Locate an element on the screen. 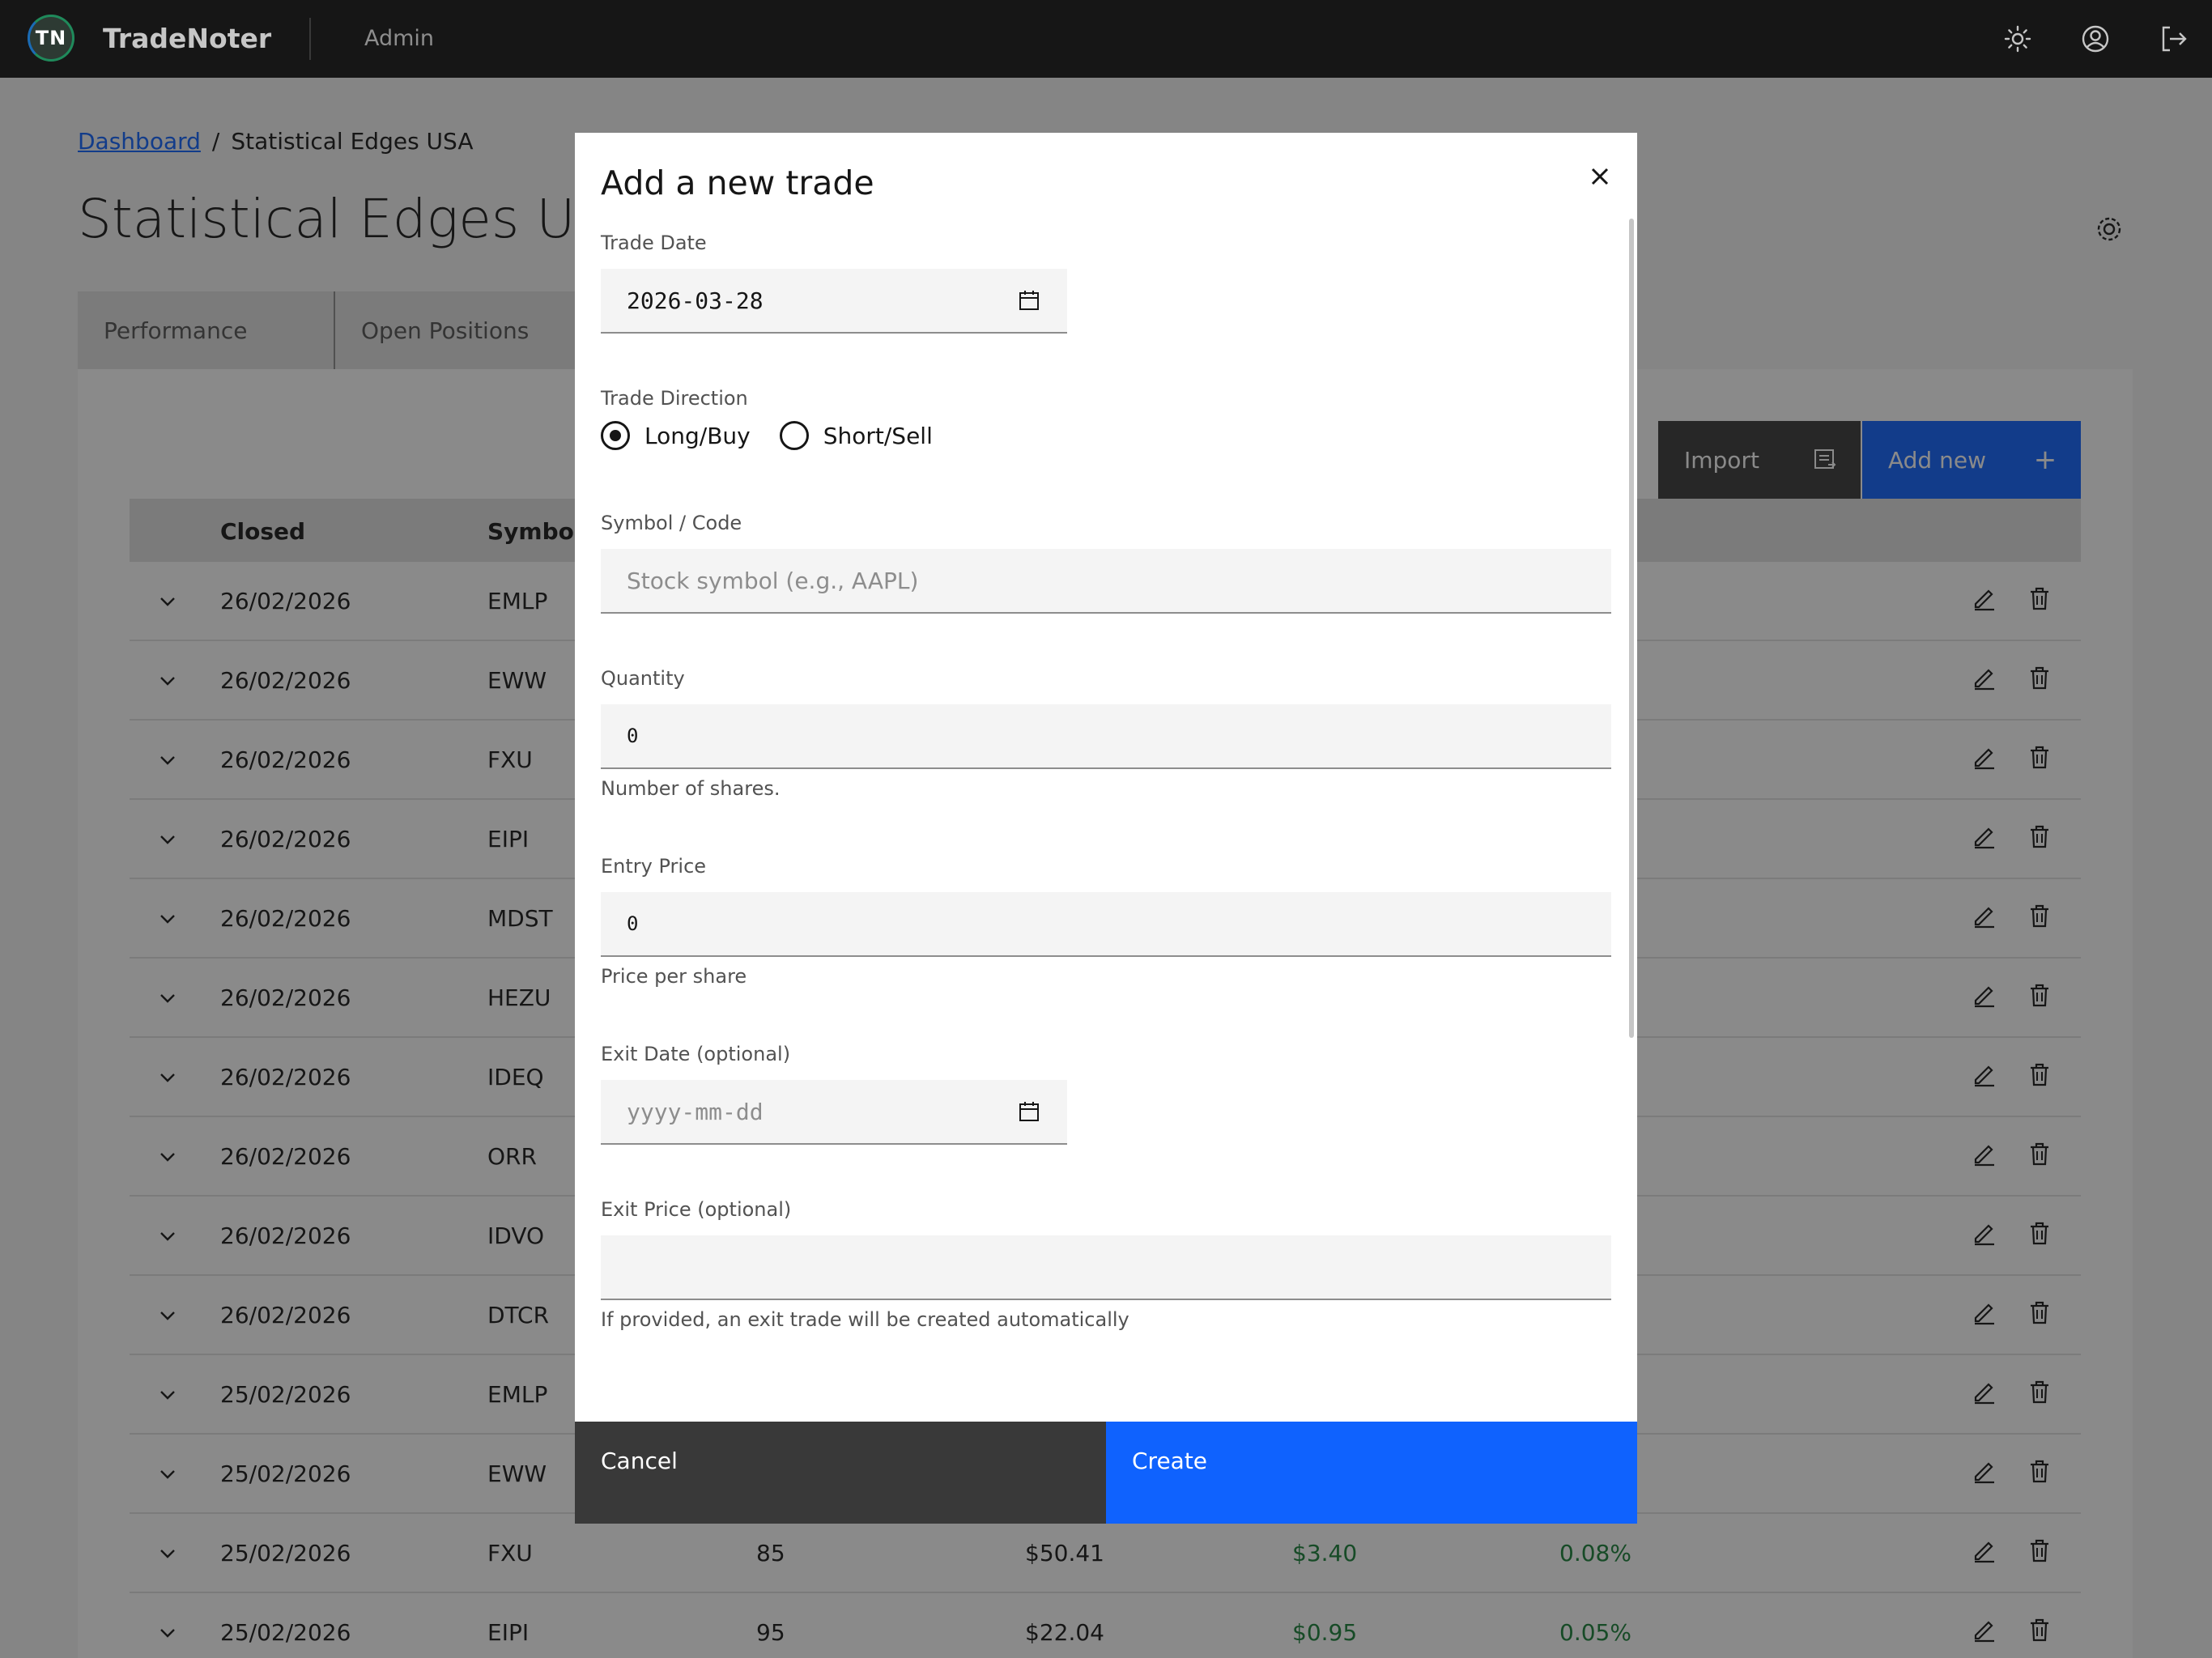 This screenshot has height=1658, width=2212. admin-nav-link: Admin is located at coordinates (399, 38).